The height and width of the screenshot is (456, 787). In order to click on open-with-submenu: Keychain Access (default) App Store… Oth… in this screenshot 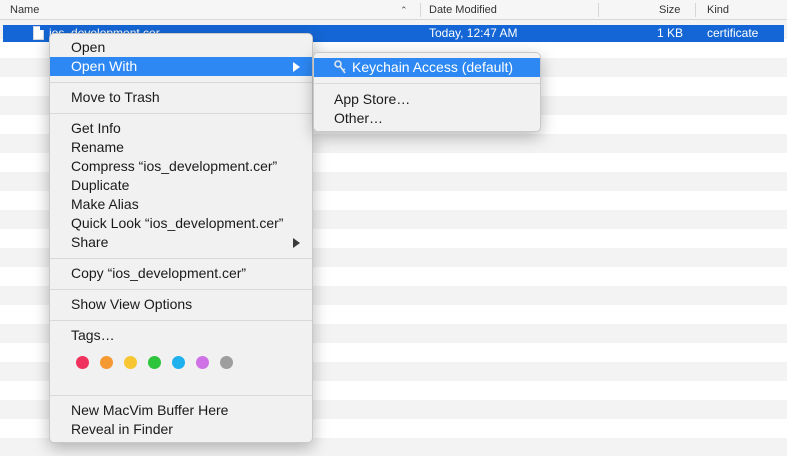, I will do `click(427, 92)`.